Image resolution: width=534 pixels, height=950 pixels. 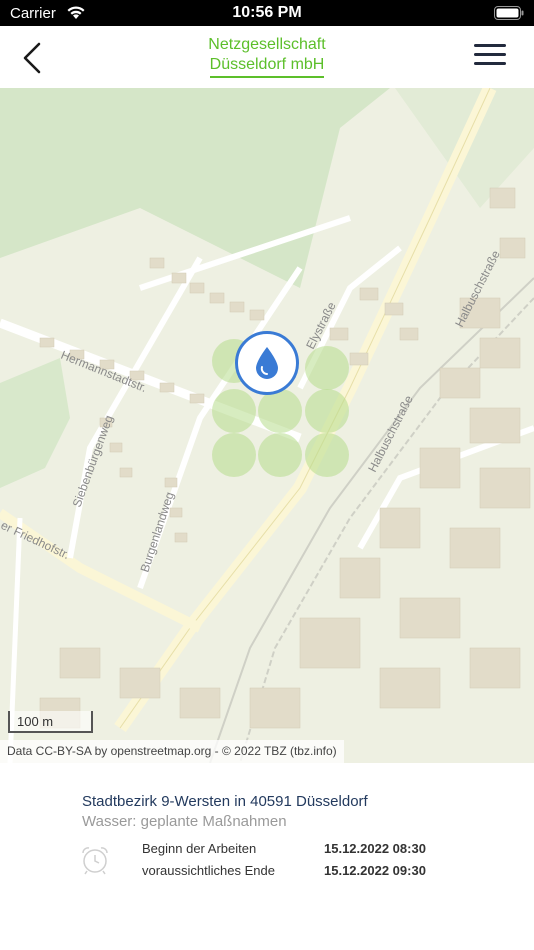 I want to click on start-label: Beginn der Arbeiten, so click(x=199, y=848).